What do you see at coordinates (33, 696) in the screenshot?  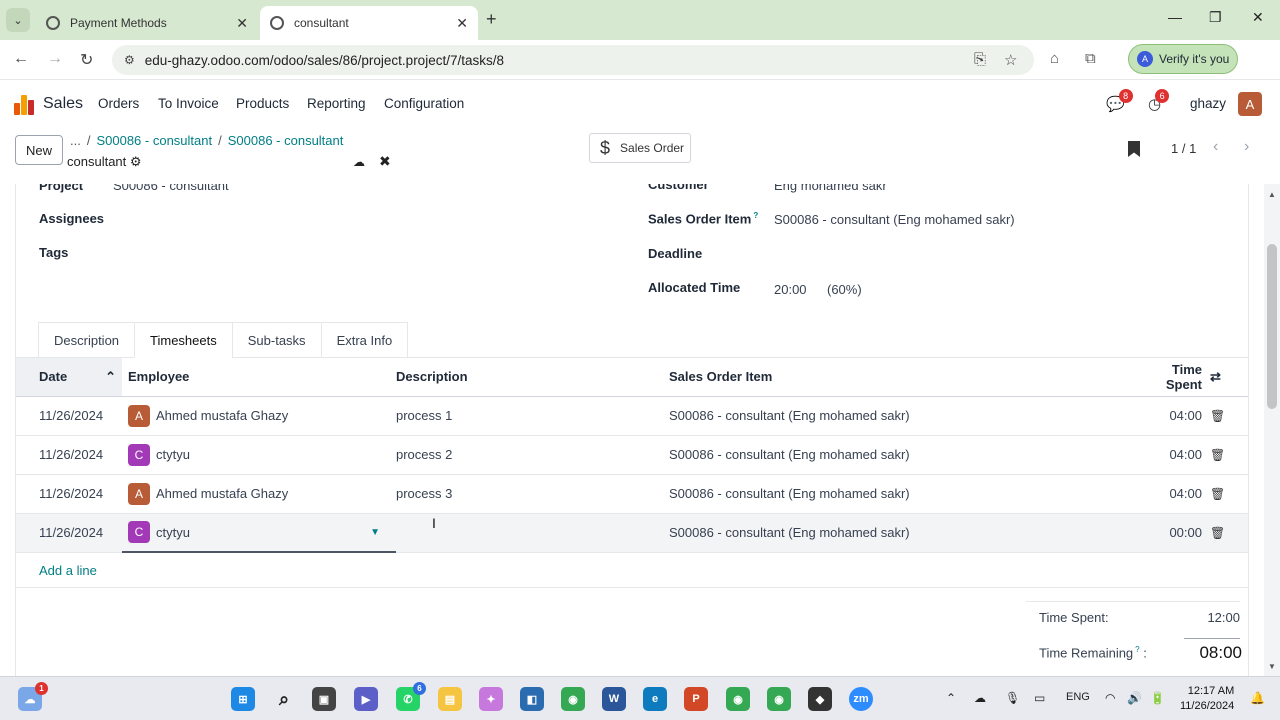 I see `weather-widget-icon: ☁ 1` at bounding box center [33, 696].